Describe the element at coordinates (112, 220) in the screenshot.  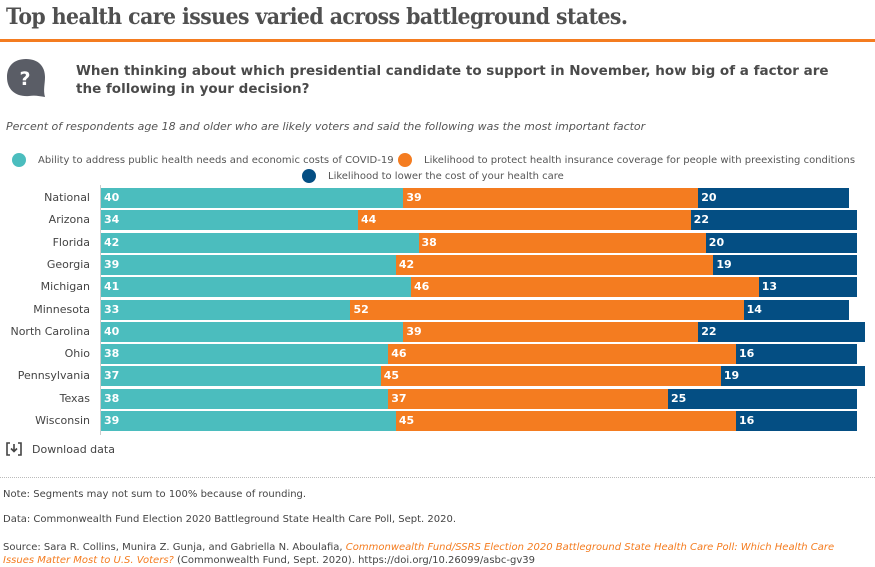
I see `data-label-covid: 34` at that location.